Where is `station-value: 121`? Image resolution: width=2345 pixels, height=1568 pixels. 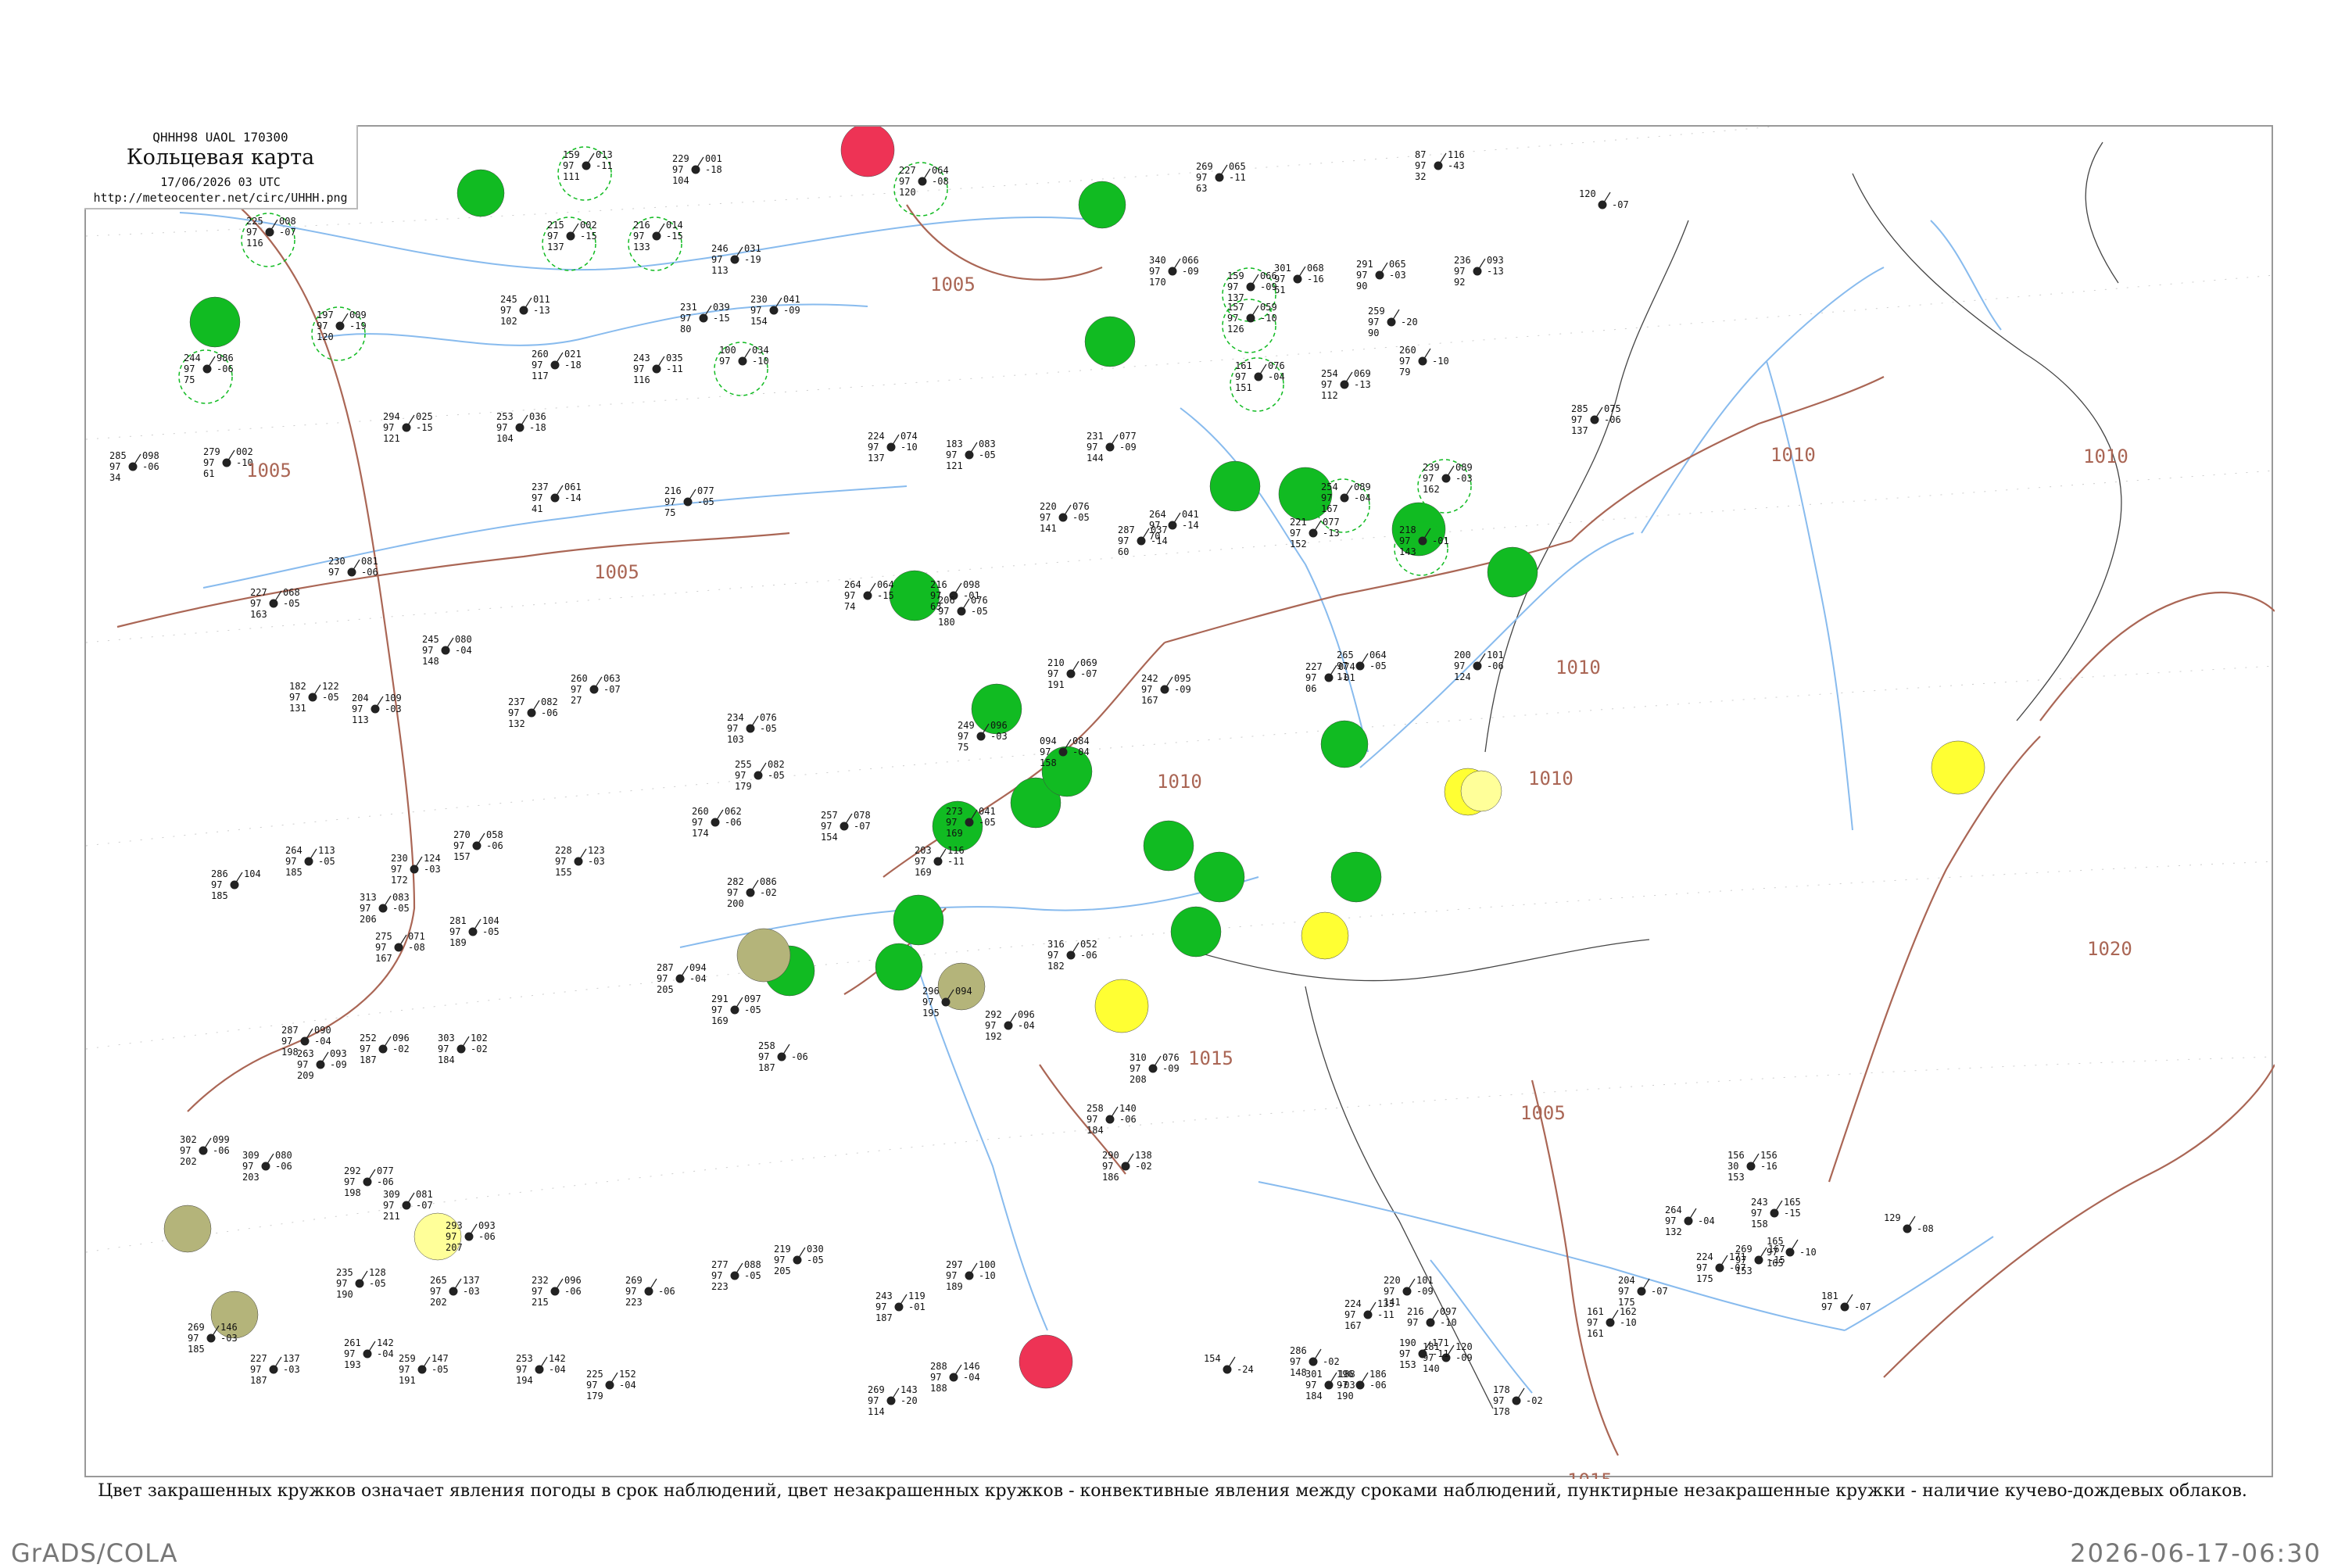
station-value: 121 is located at coordinates (954, 465).